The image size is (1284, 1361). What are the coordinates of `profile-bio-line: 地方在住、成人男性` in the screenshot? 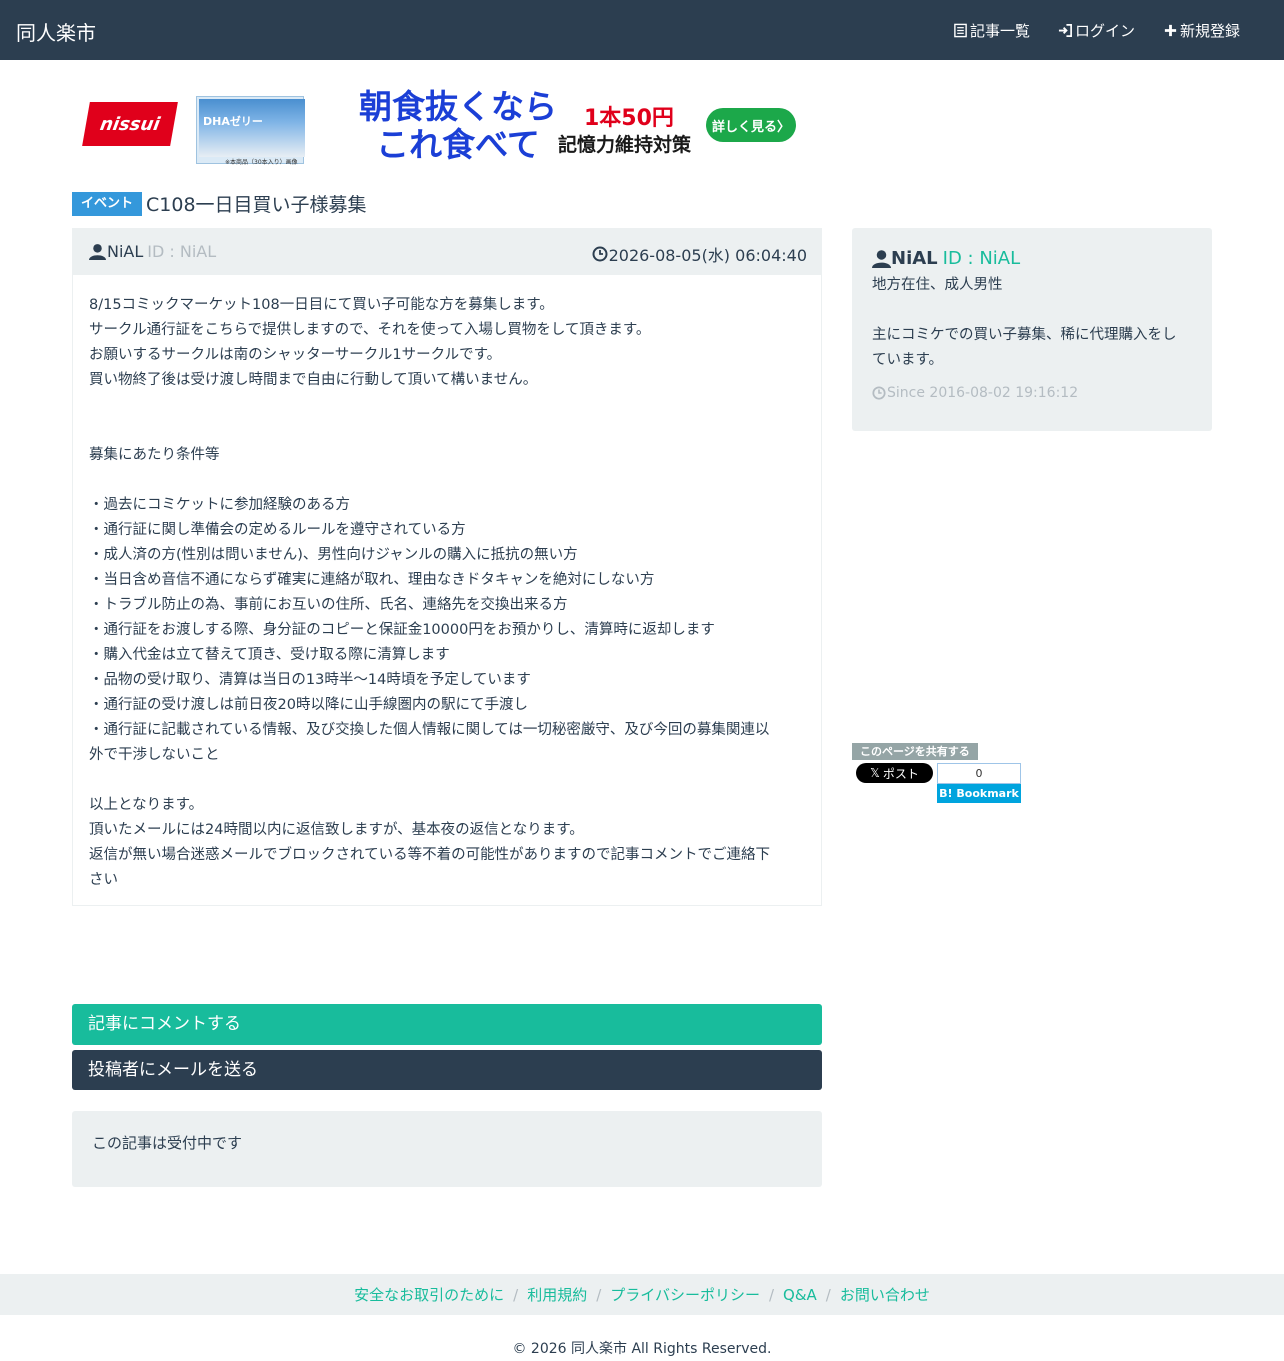 It's located at (937, 285).